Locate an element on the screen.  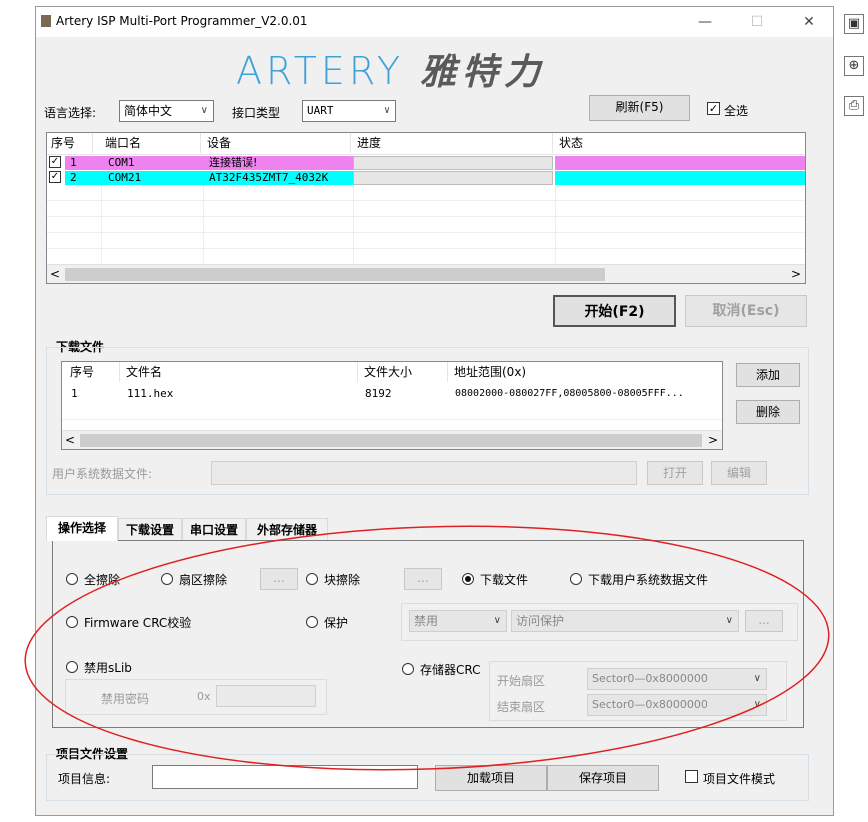
project-info-input is located at coordinates (285, 777).